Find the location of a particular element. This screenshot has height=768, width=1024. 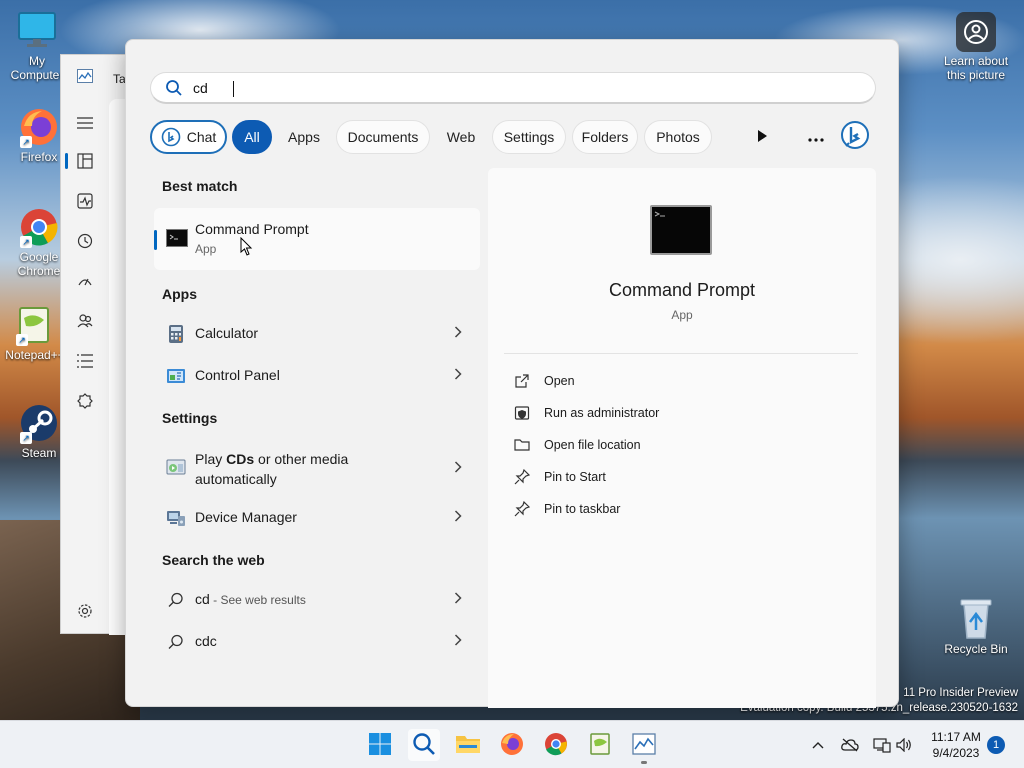

clock-time: 11:17 AM is located at coordinates (956, 737).